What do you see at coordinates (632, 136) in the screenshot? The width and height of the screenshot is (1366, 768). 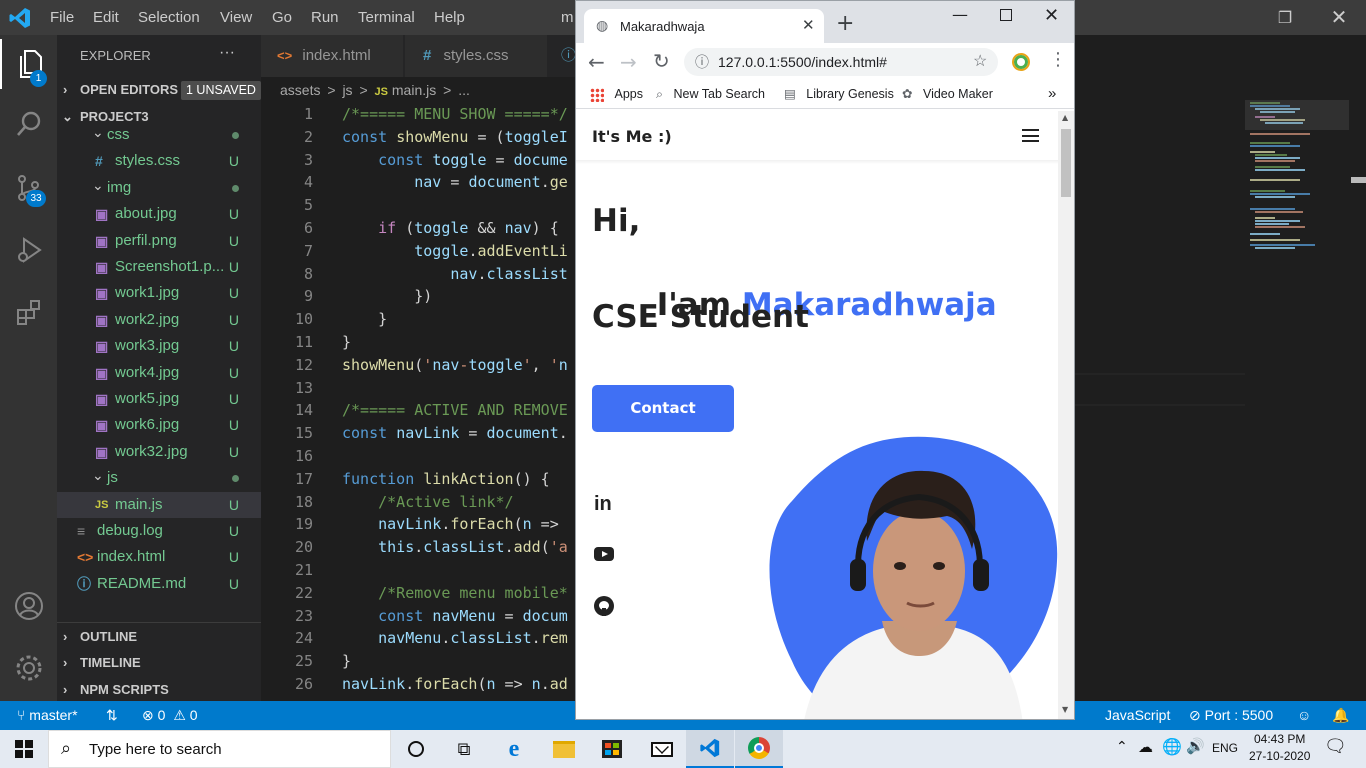 I see `site-brand: It's Me :)` at bounding box center [632, 136].